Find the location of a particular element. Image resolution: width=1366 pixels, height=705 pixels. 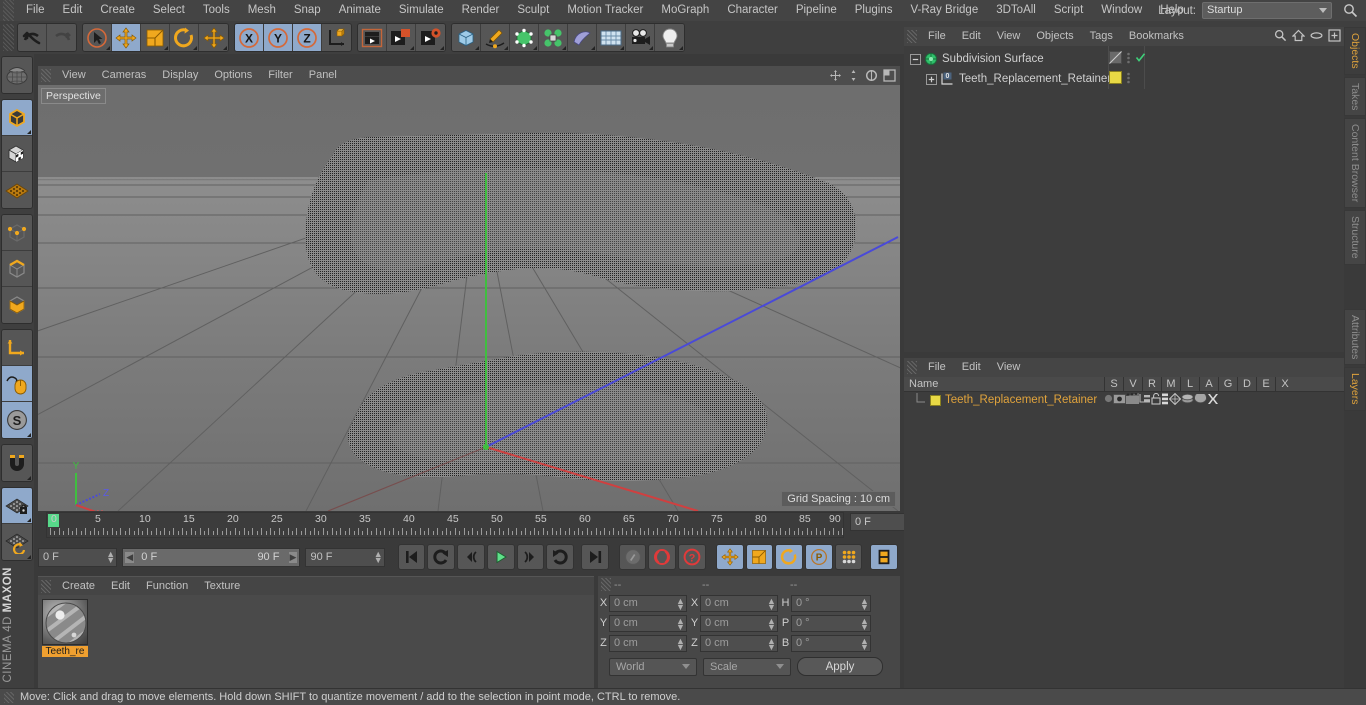

coordinates-grip-icon is located at coordinates (606, 584).